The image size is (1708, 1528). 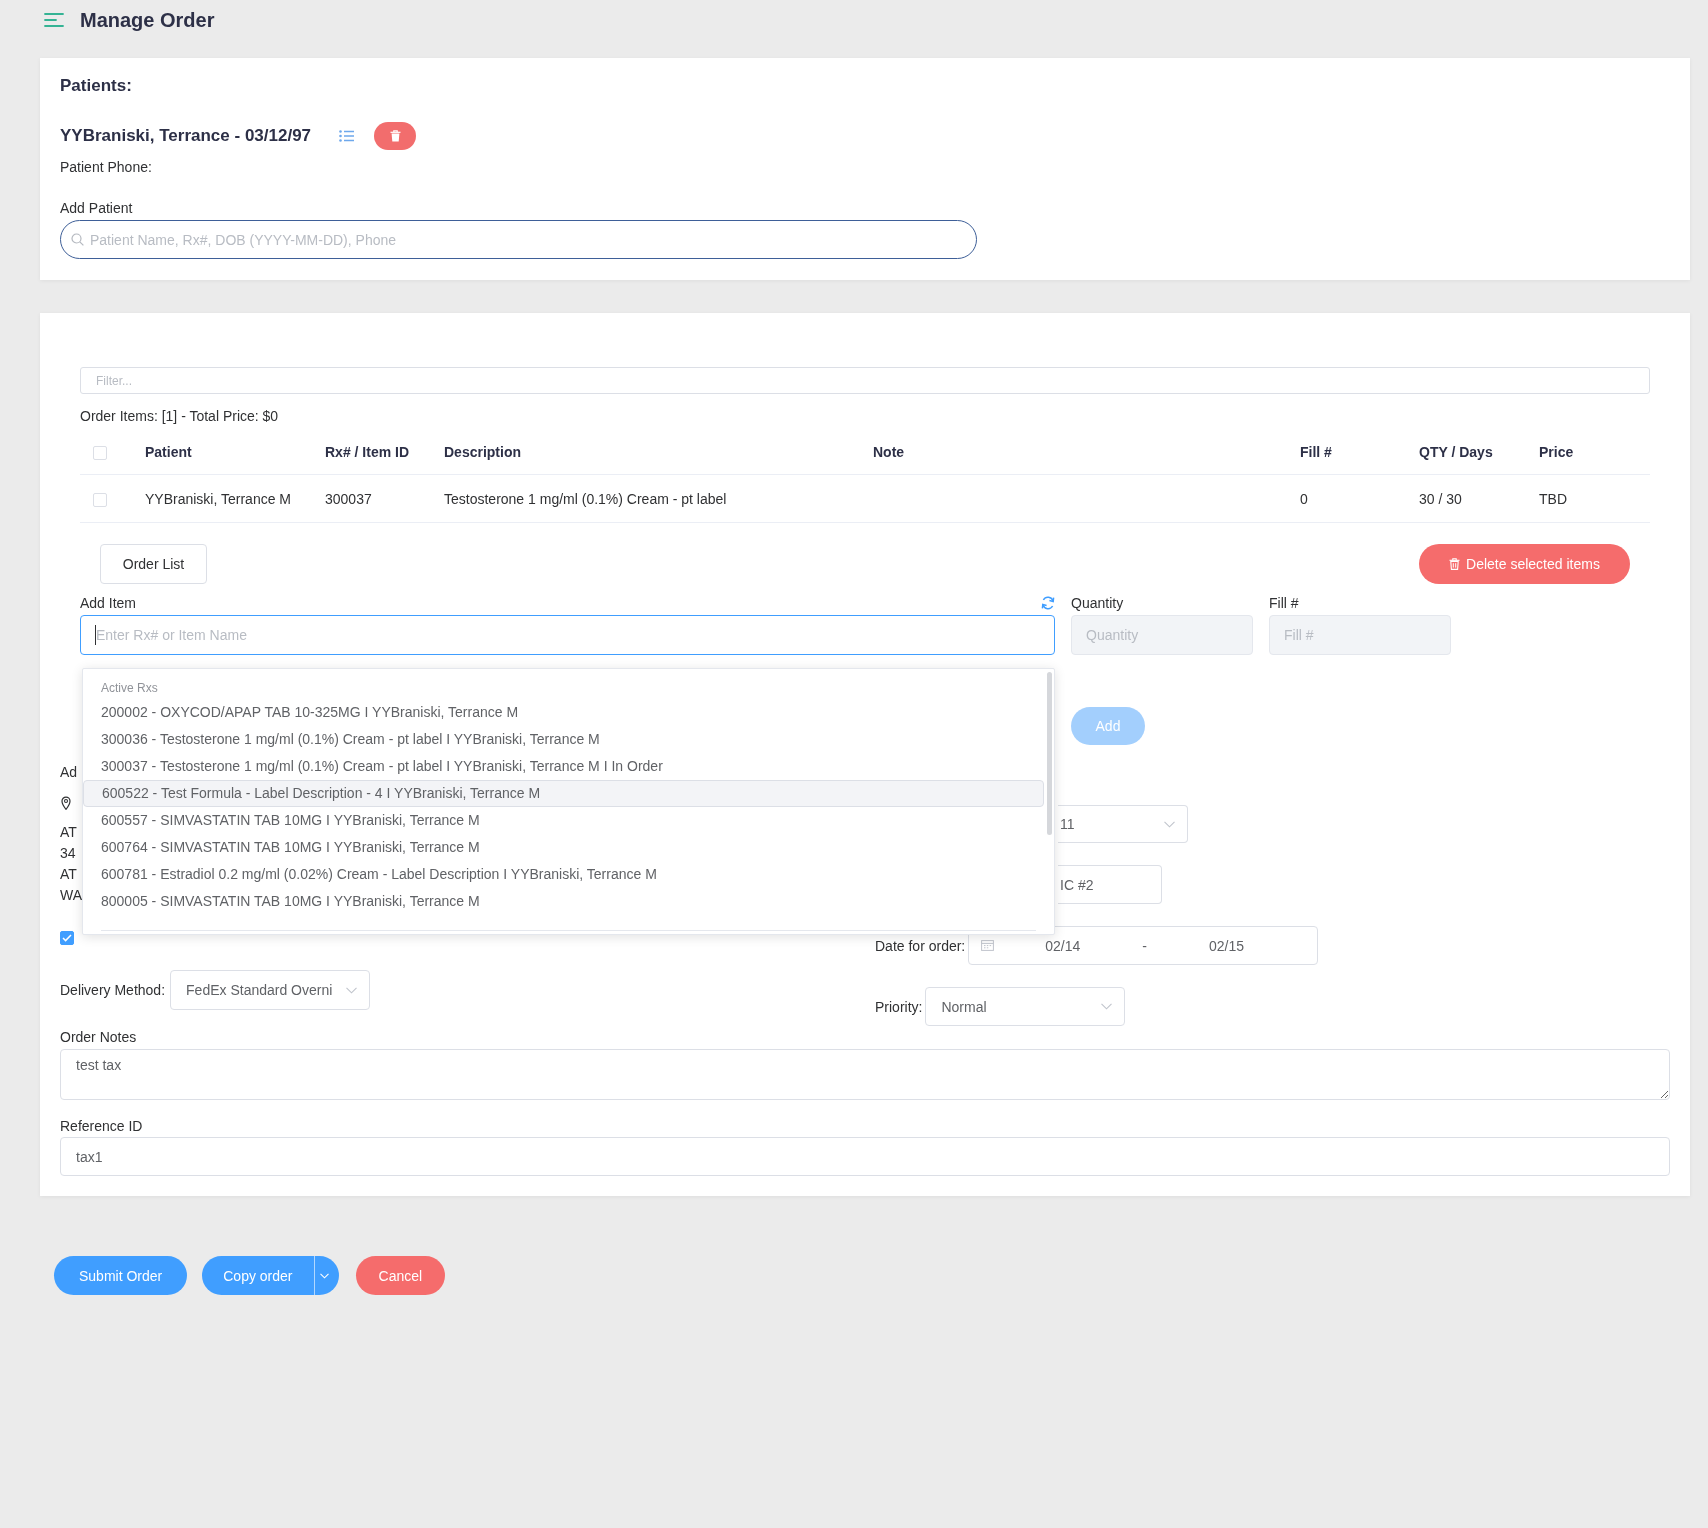 What do you see at coordinates (1304, 498) in the screenshot?
I see `fill-cell: 0` at bounding box center [1304, 498].